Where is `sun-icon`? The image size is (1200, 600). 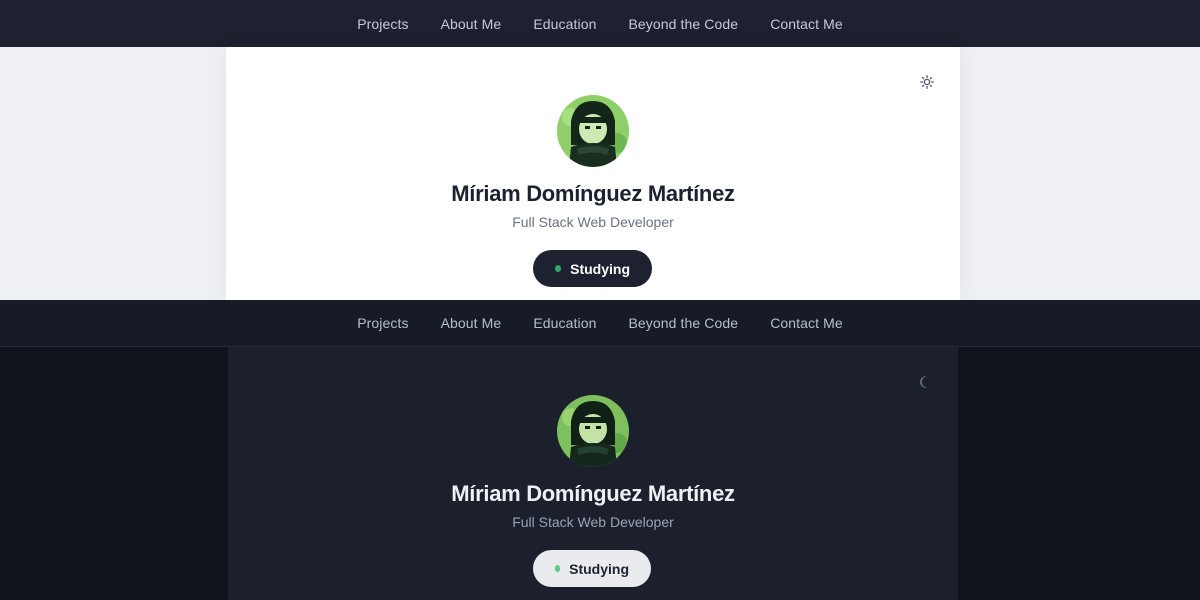
sun-icon is located at coordinates (927, 82).